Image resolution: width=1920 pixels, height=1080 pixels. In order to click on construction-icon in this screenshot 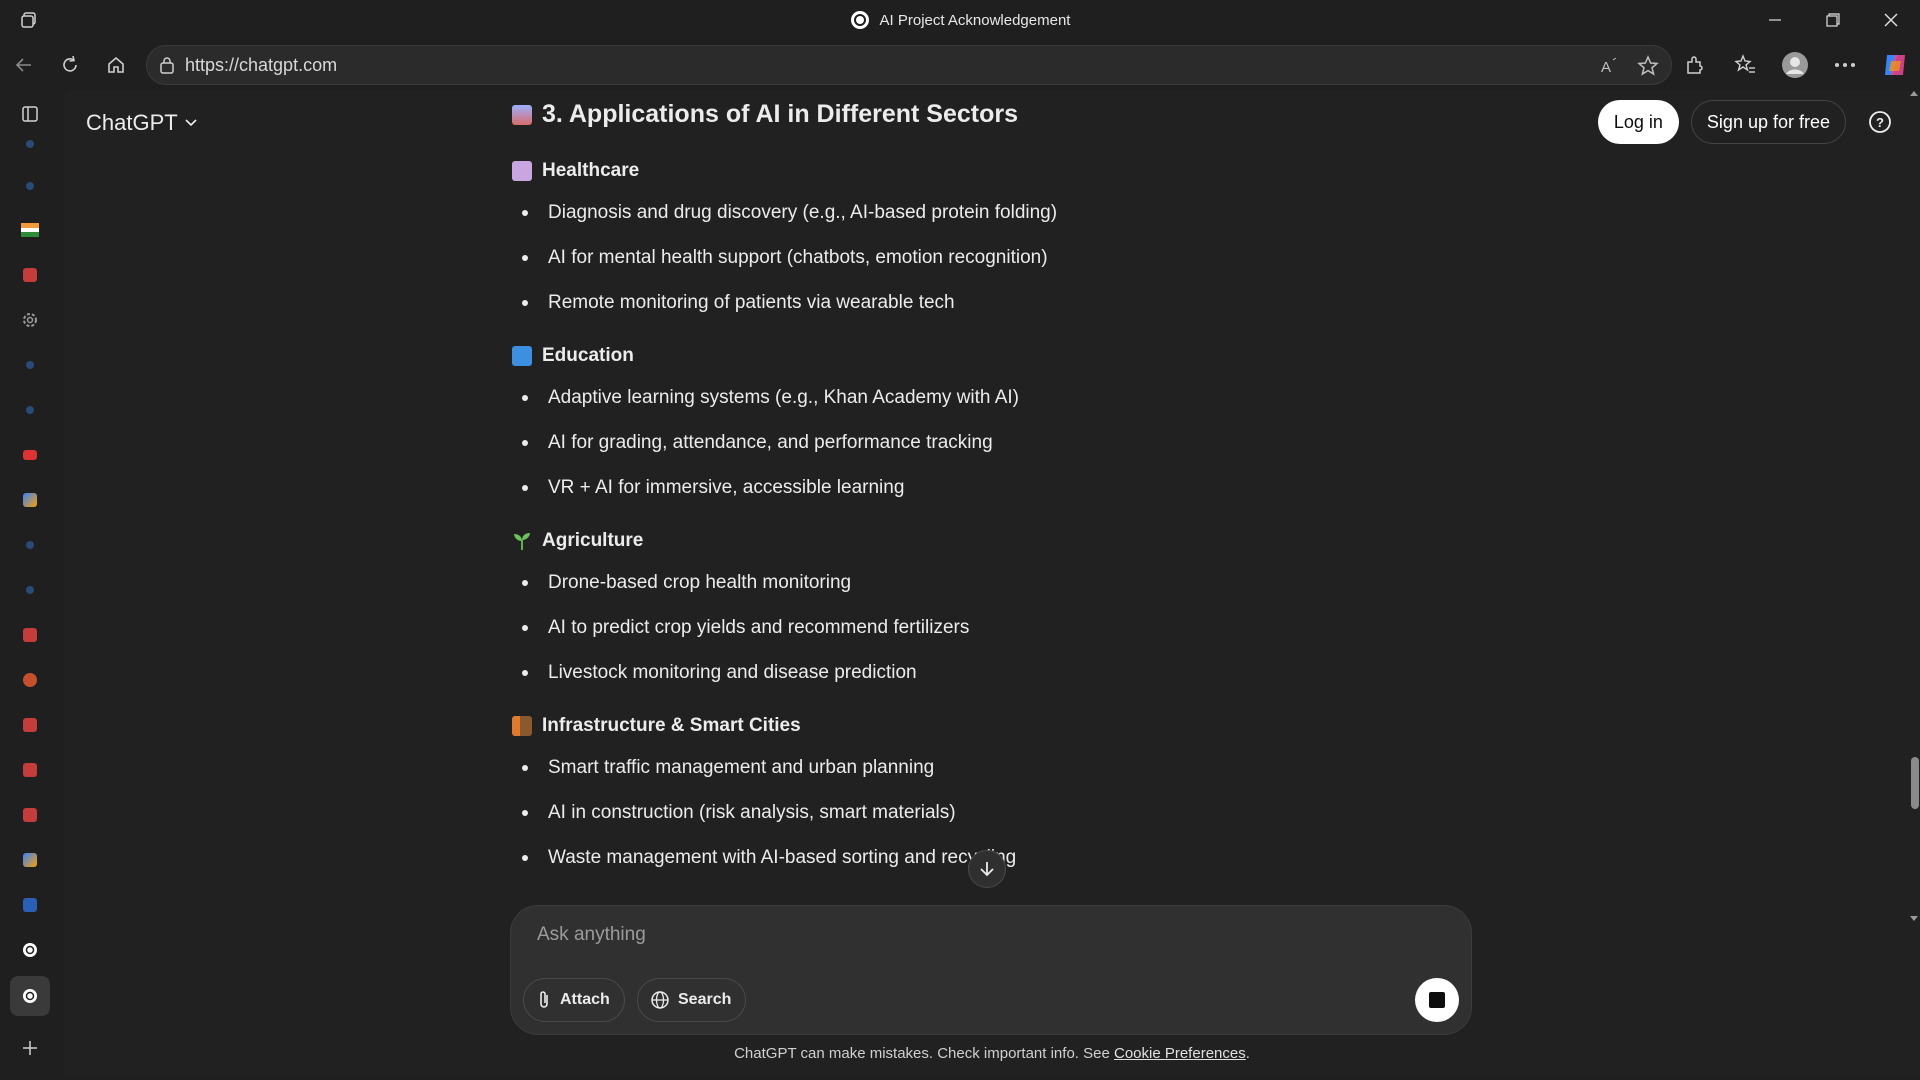, I will do `click(522, 726)`.